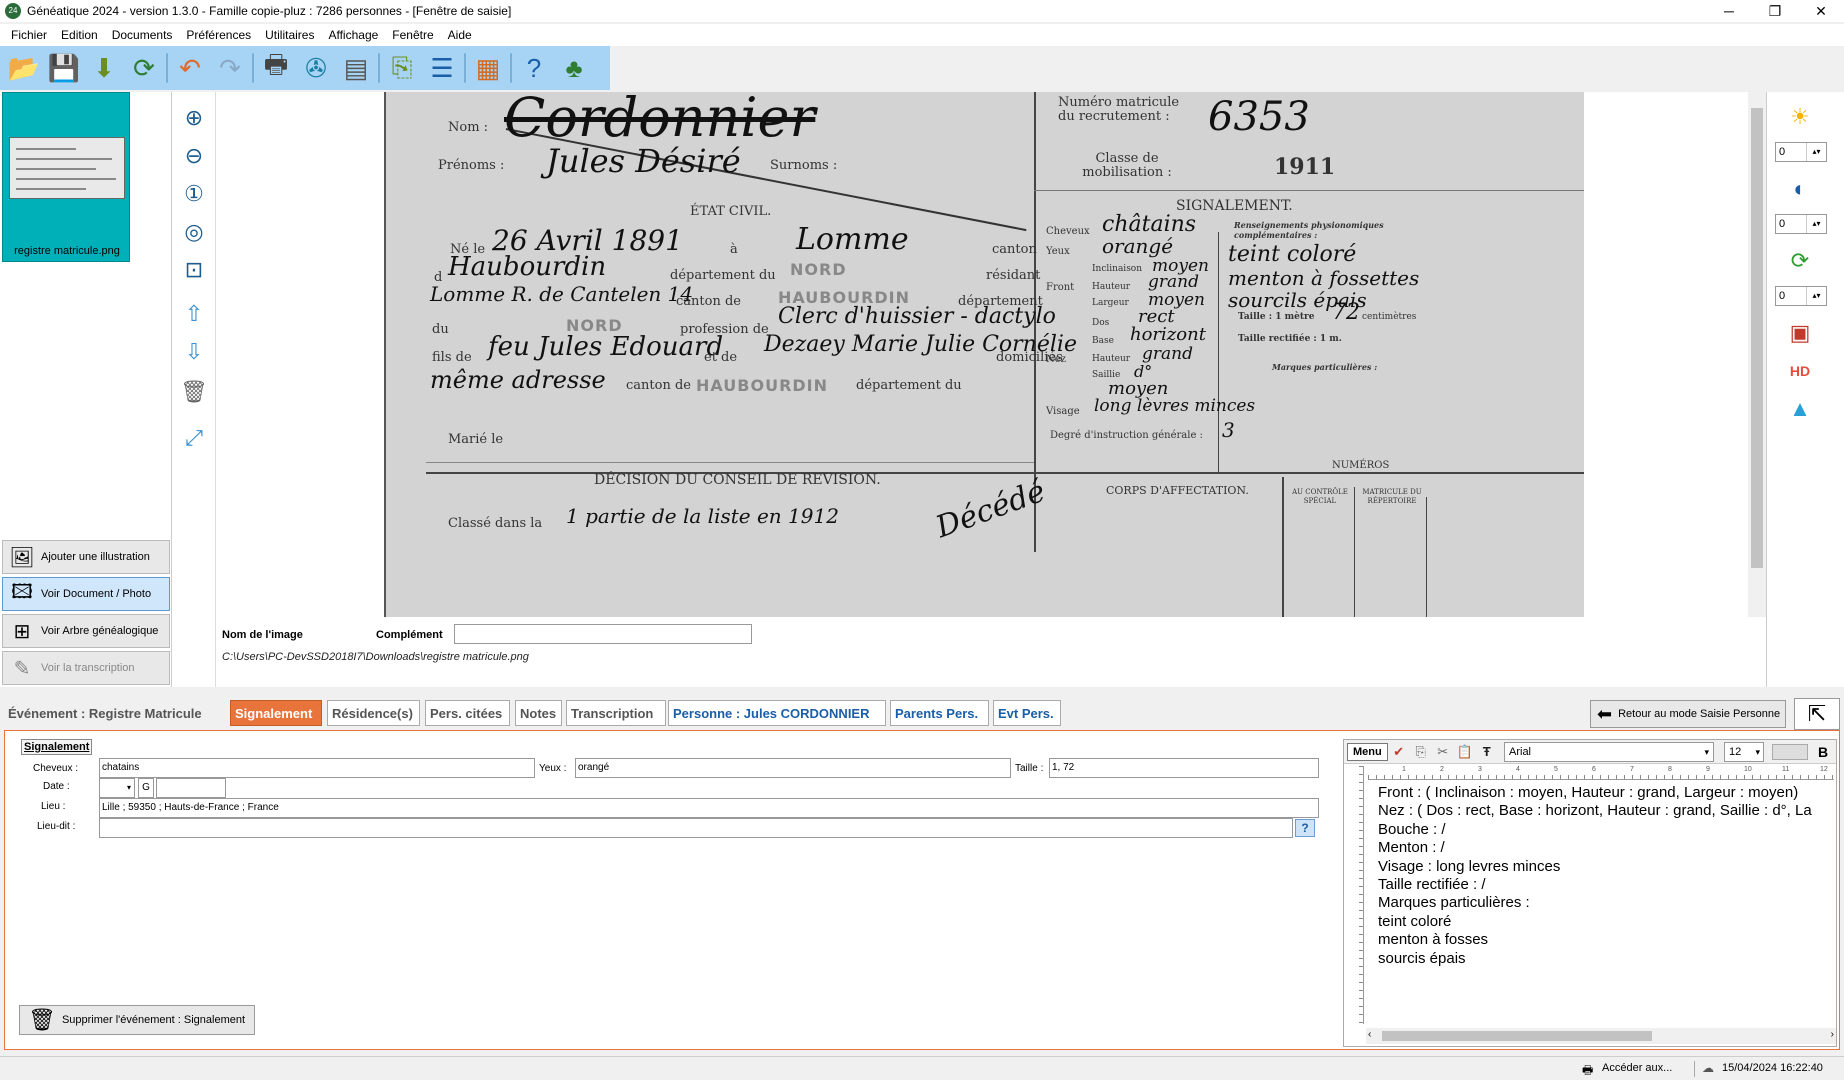 Image resolution: width=1844 pixels, height=1080 pixels. I want to click on export-icon: ⎘, so click(402, 68).